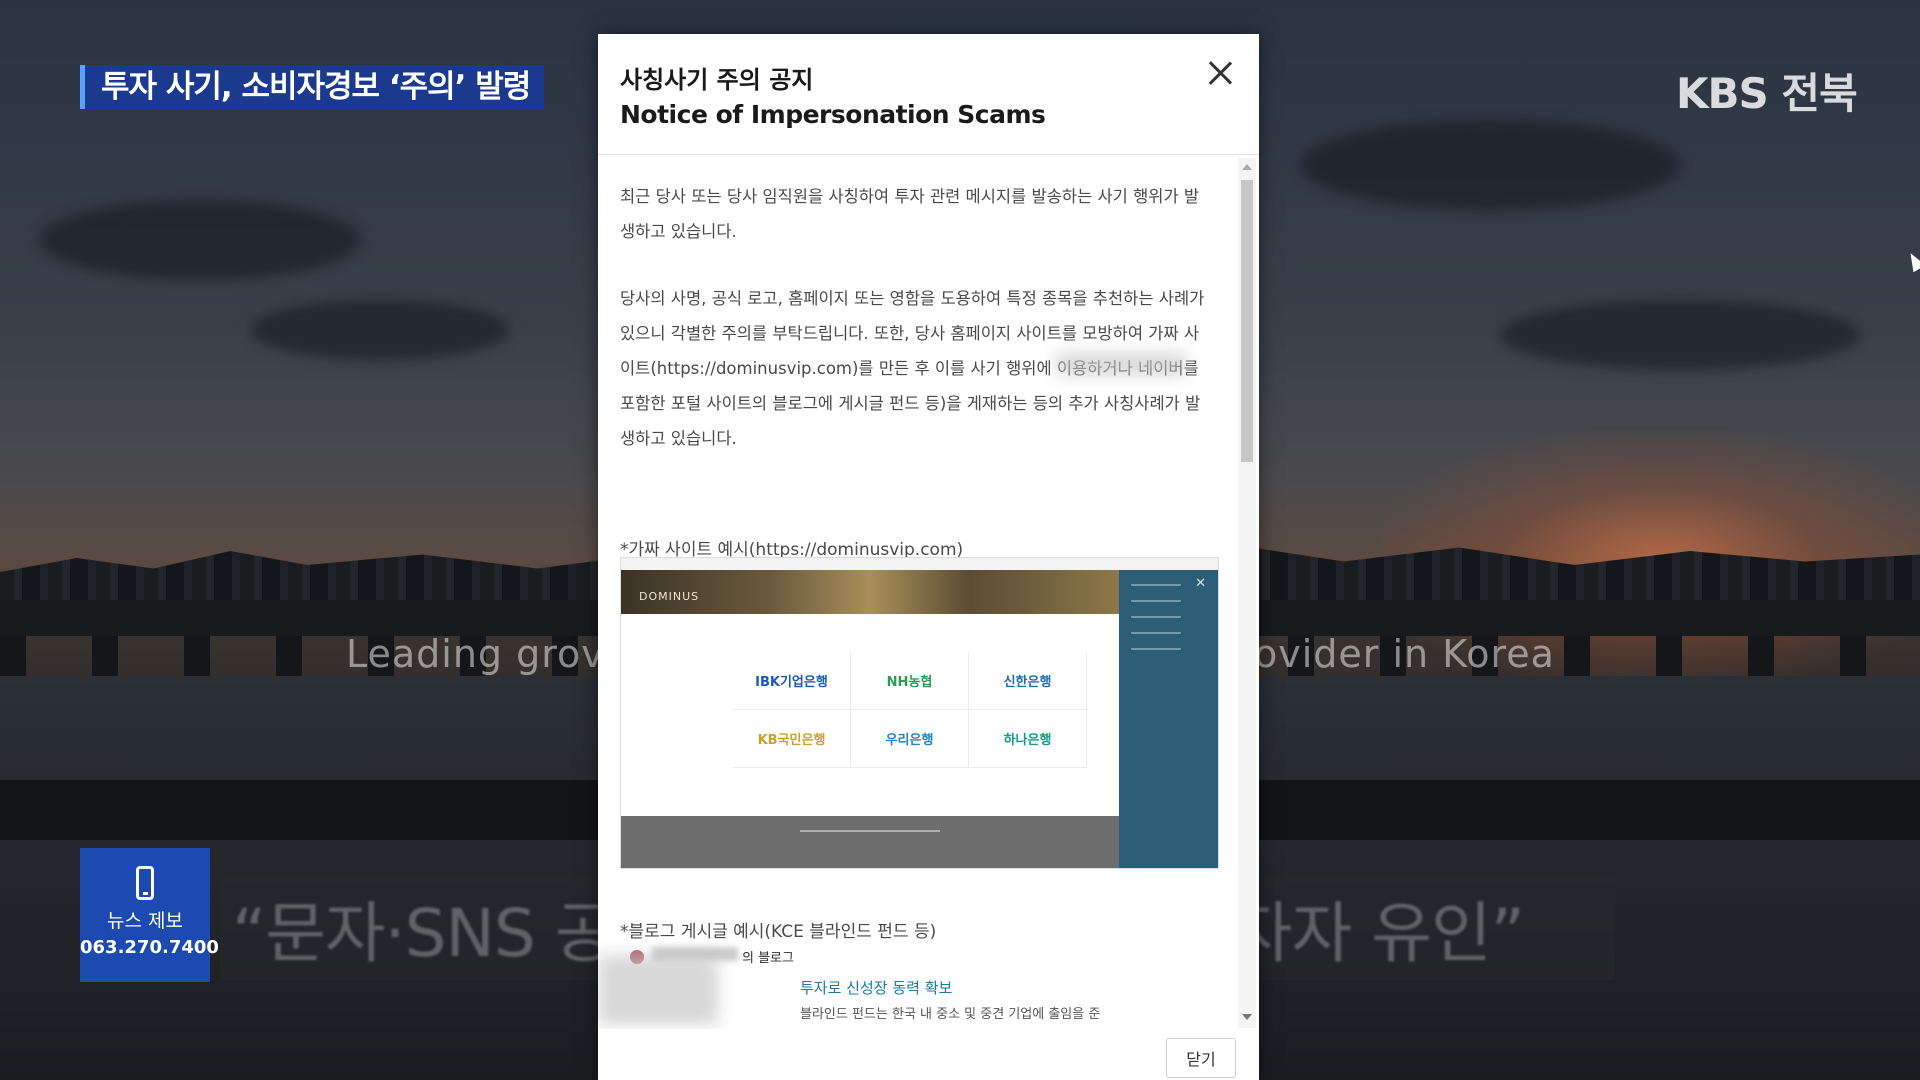  I want to click on scroll-up-arrow-icon, so click(1247, 167).